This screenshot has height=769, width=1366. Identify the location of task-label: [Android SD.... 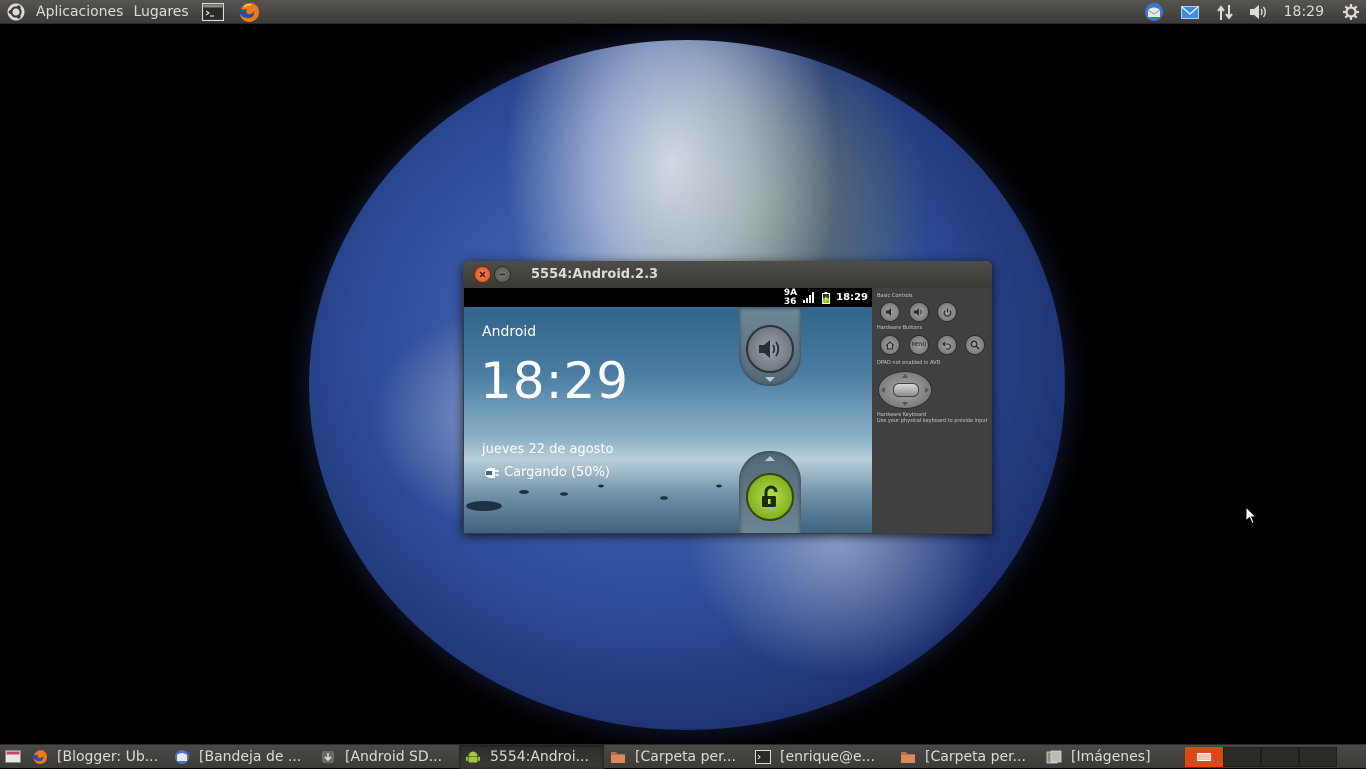
(394, 756).